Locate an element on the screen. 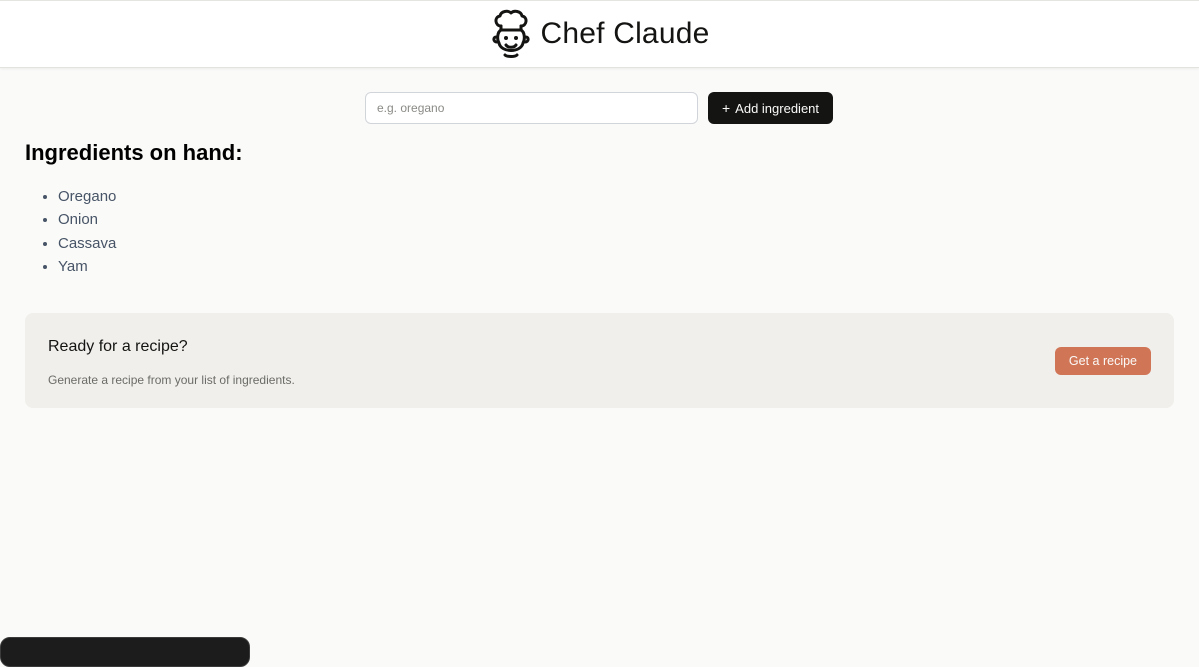  chef-icon is located at coordinates (510, 33).